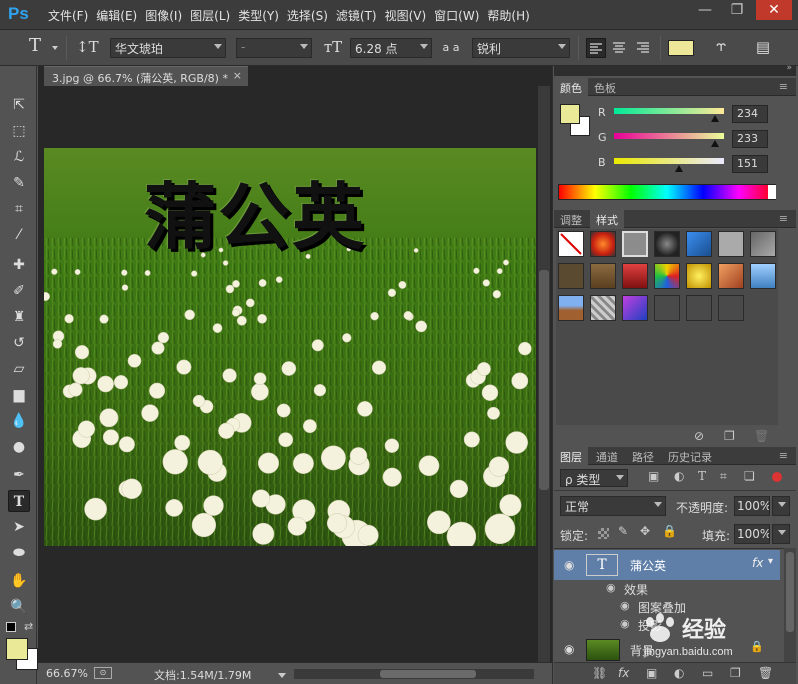  Describe the element at coordinates (635, 244) in the screenshot. I see `style-swatch-selected` at that location.